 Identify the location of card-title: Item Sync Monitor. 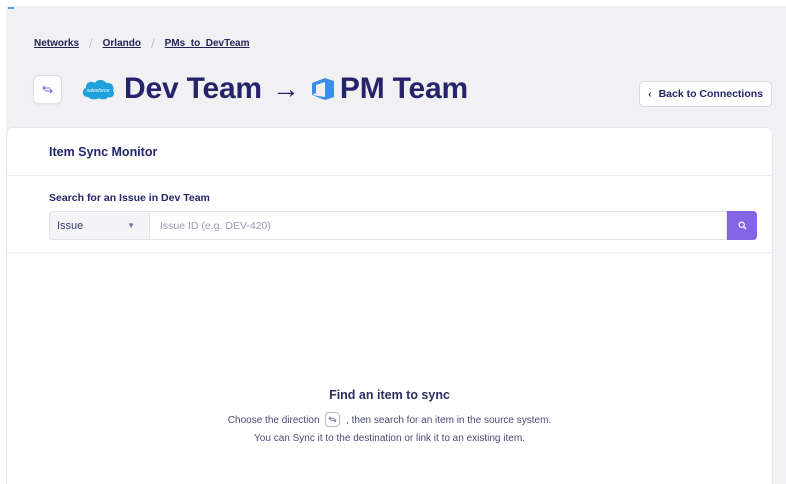
(389, 152).